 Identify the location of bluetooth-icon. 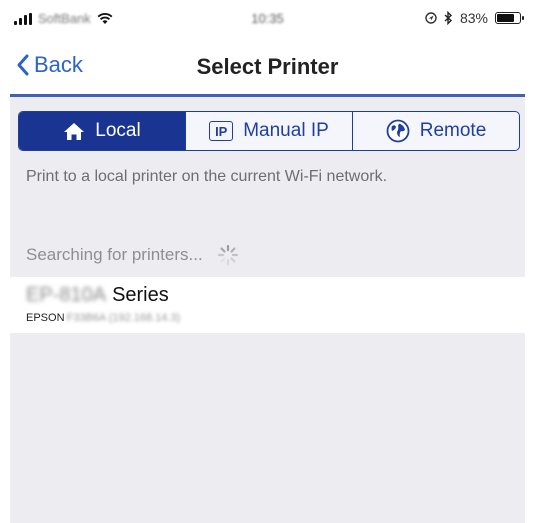
(448, 18).